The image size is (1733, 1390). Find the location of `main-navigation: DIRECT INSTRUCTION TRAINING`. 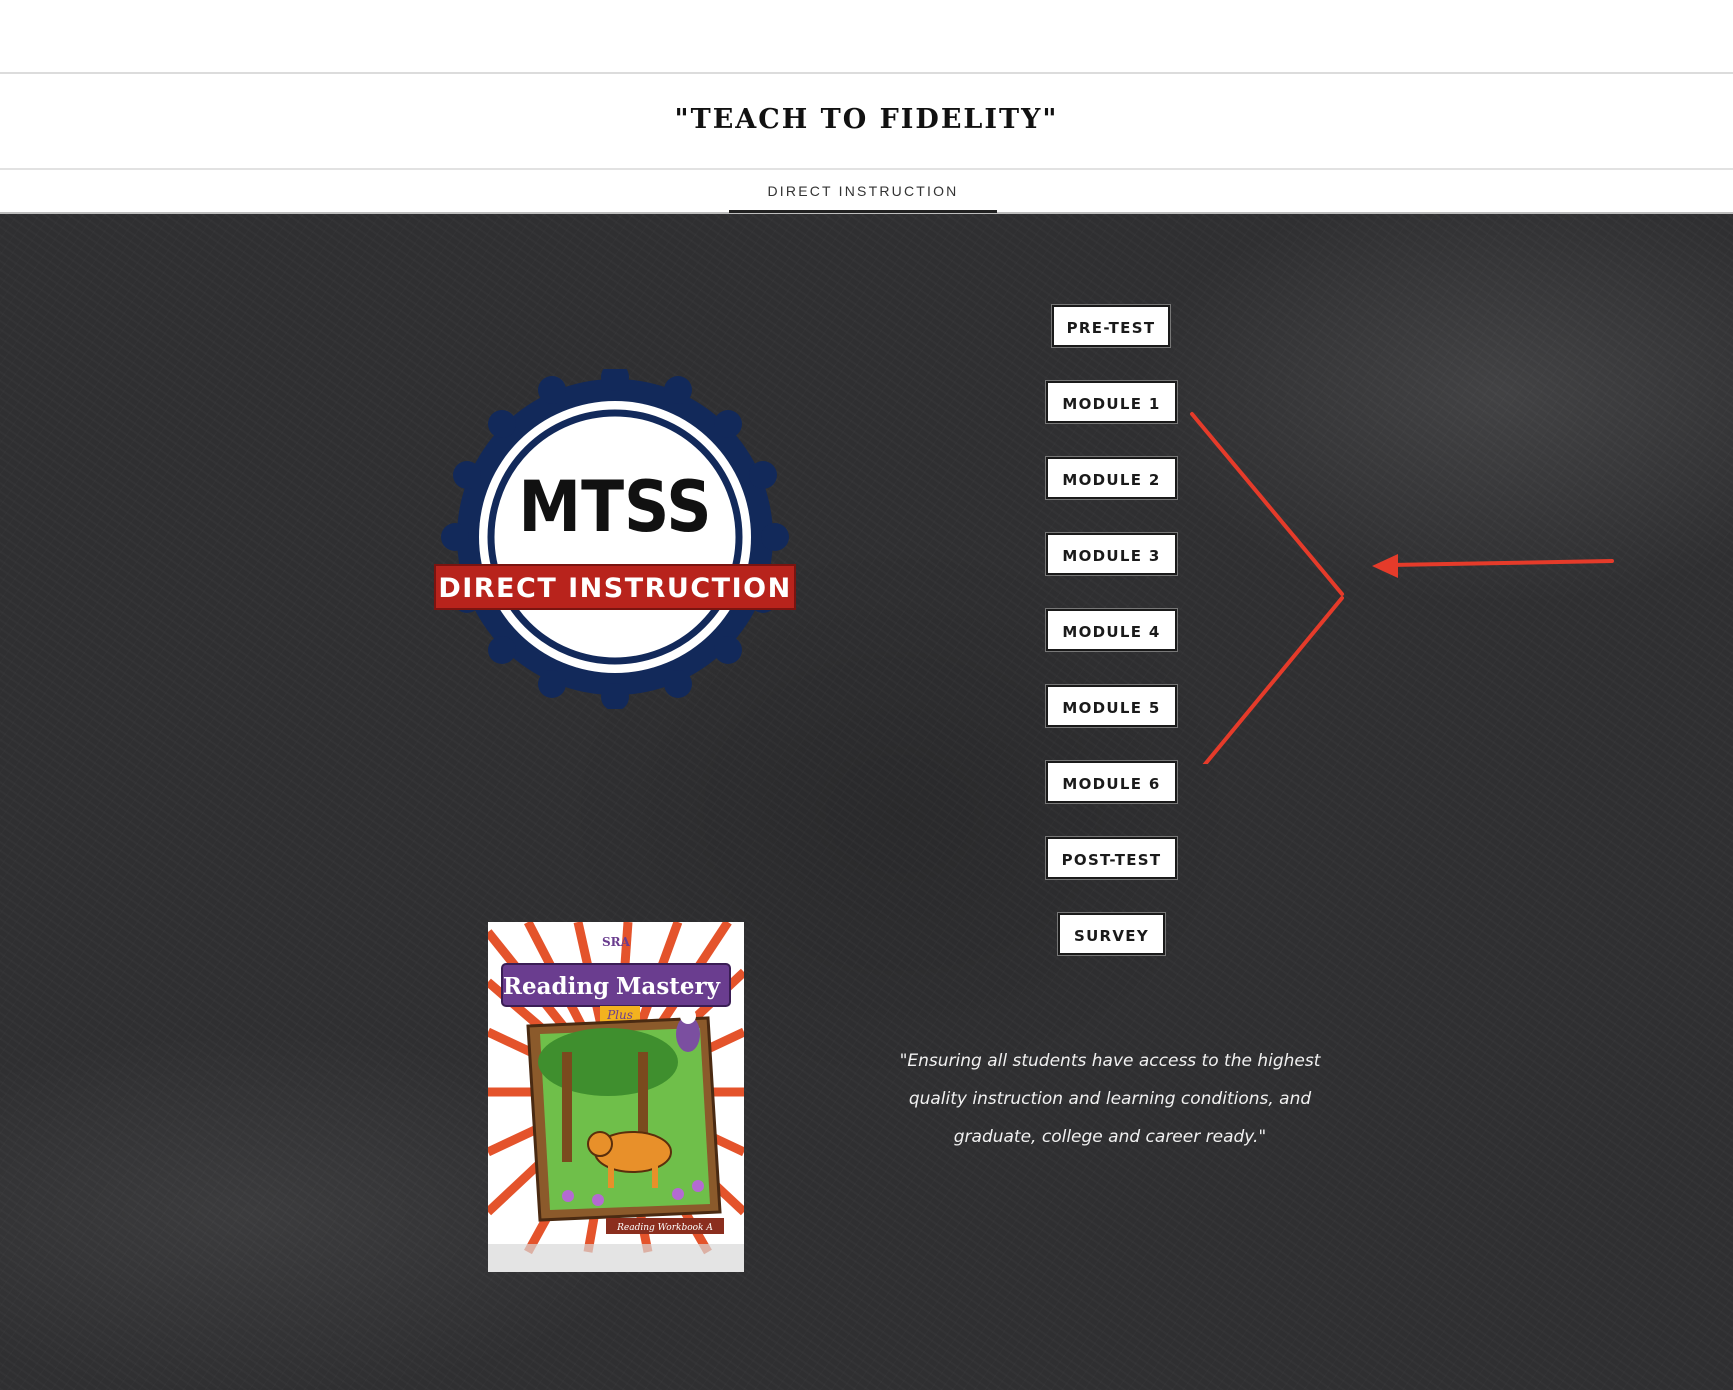

main-navigation: DIRECT INSTRUCTION TRAINING is located at coordinates (866, 205).